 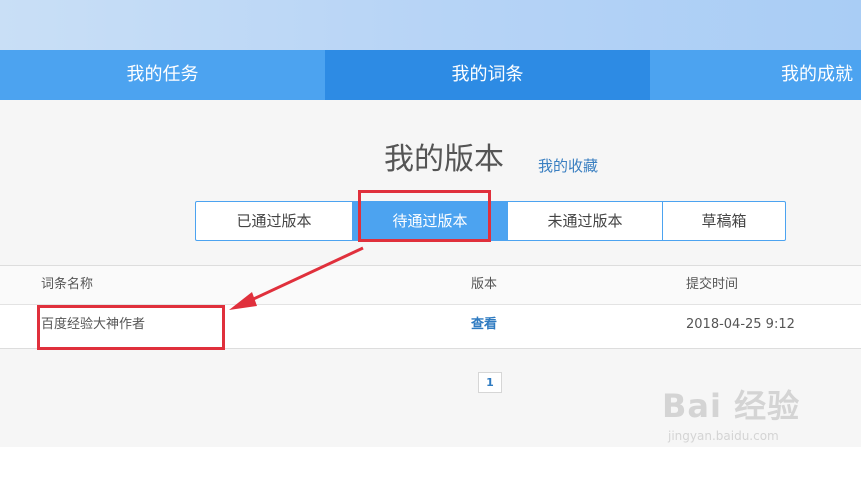 What do you see at coordinates (585, 221) in the screenshot?
I see `tab-rejected-versions: 未通过版本` at bounding box center [585, 221].